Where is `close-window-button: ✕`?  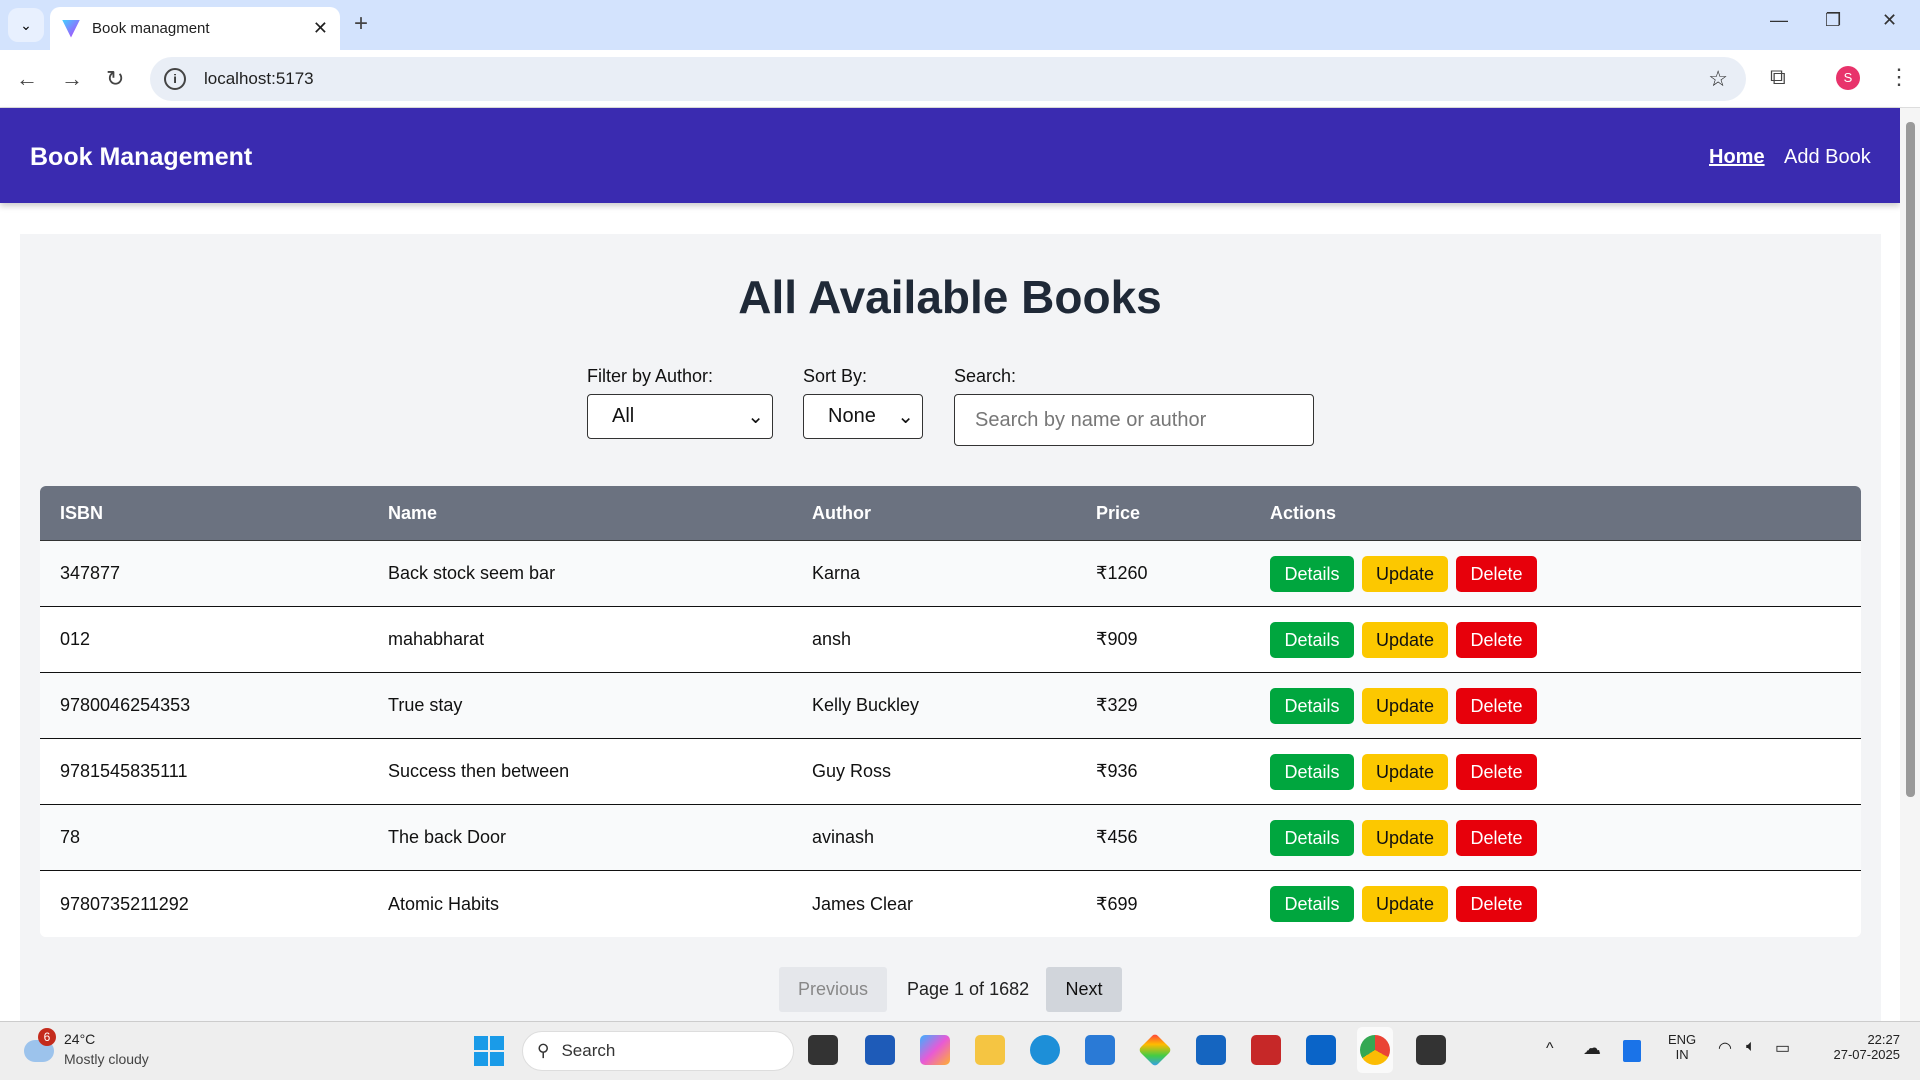
close-window-button: ✕ is located at coordinates (1889, 20).